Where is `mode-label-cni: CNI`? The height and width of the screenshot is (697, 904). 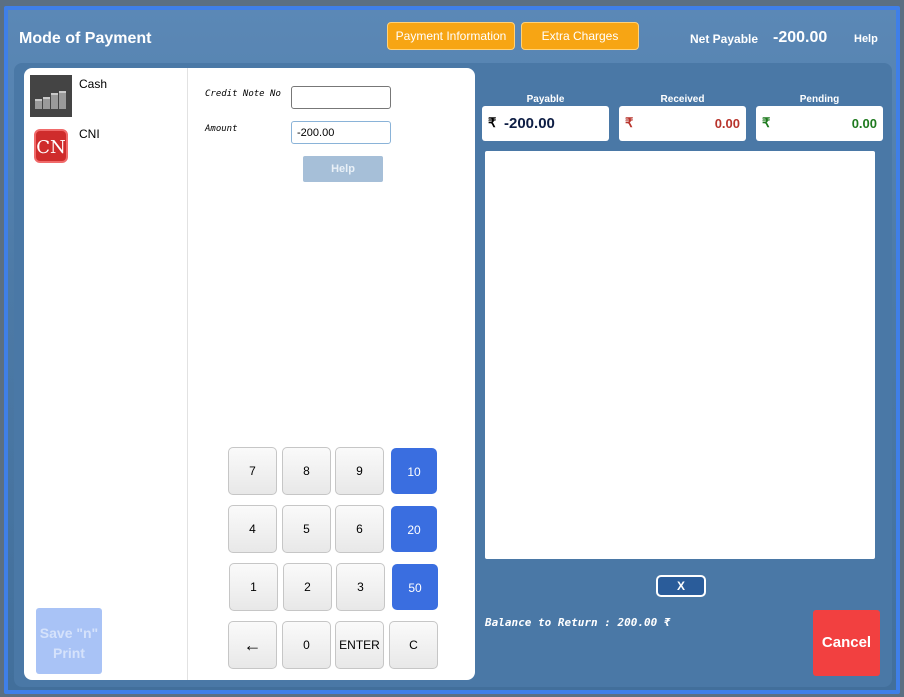 mode-label-cni: CNI is located at coordinates (89, 134).